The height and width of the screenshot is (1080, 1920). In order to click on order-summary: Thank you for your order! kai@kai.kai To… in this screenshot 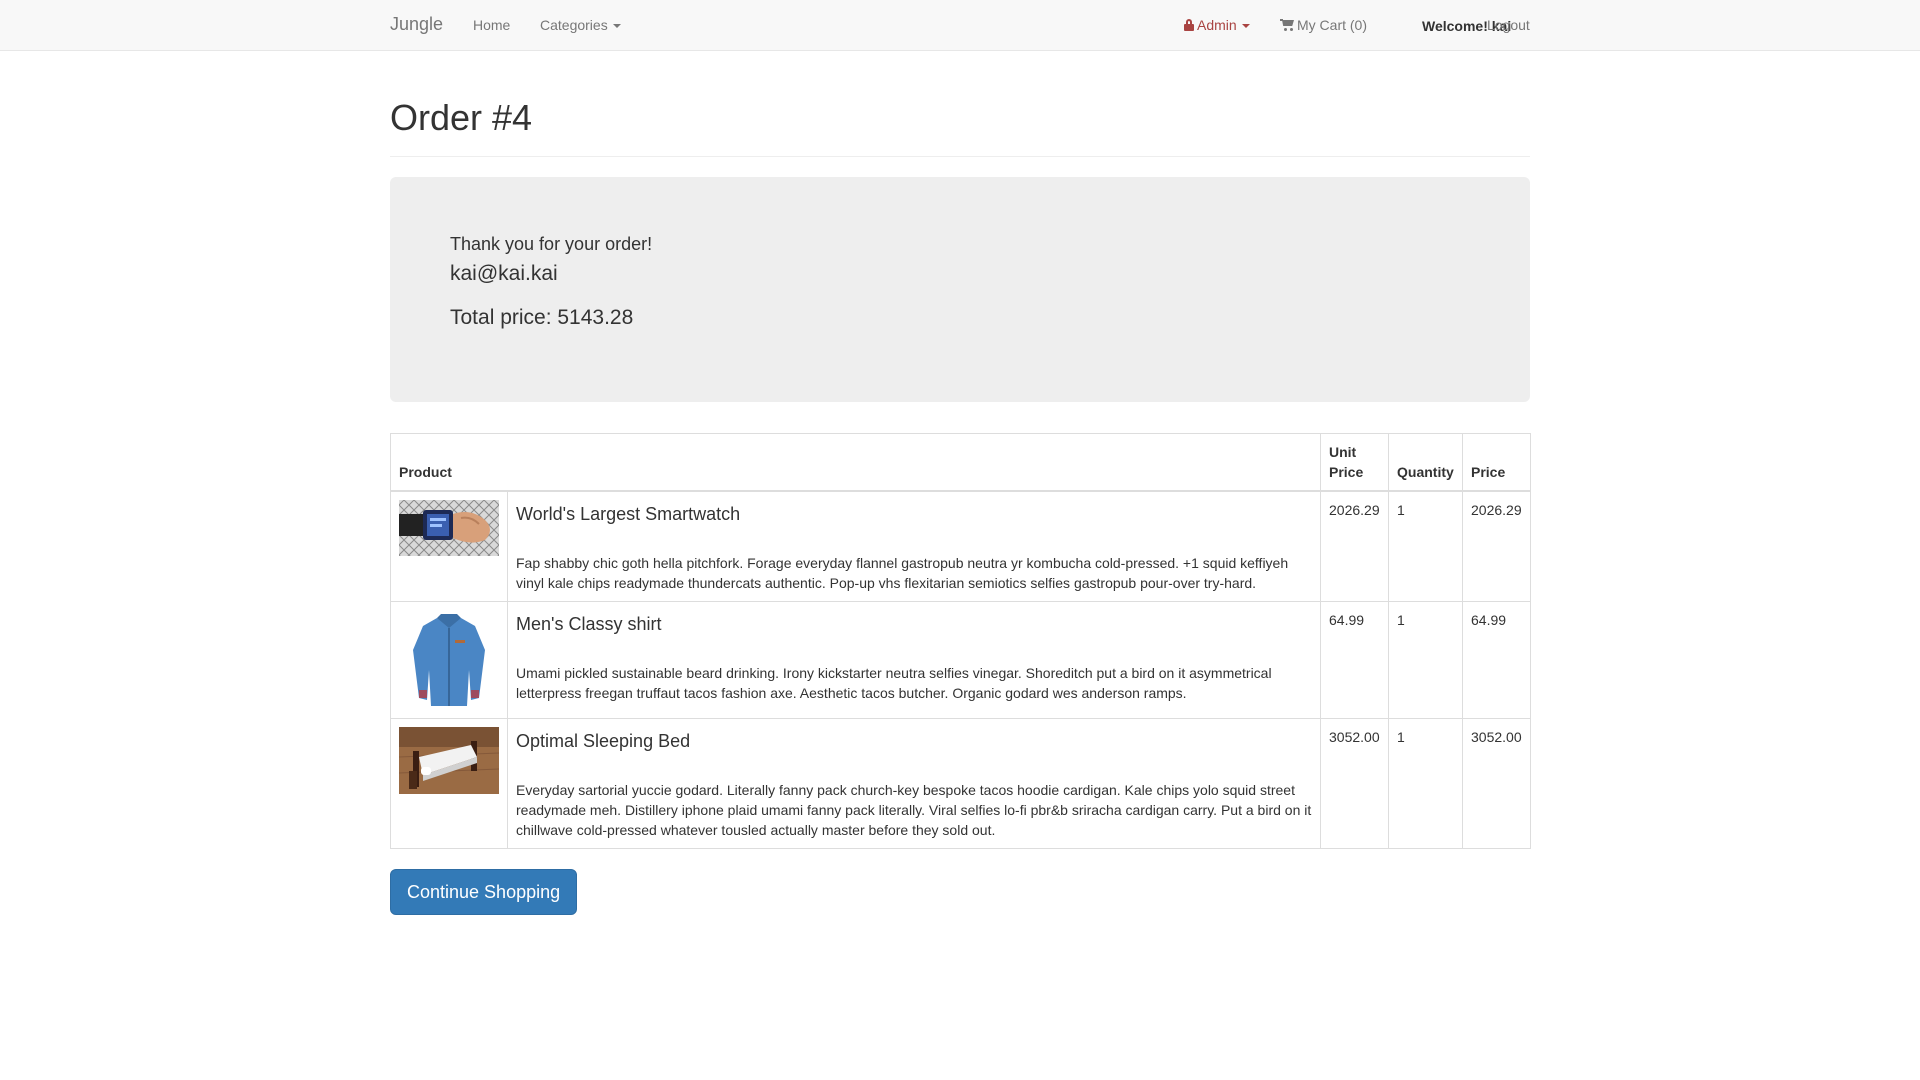, I will do `click(960, 289)`.